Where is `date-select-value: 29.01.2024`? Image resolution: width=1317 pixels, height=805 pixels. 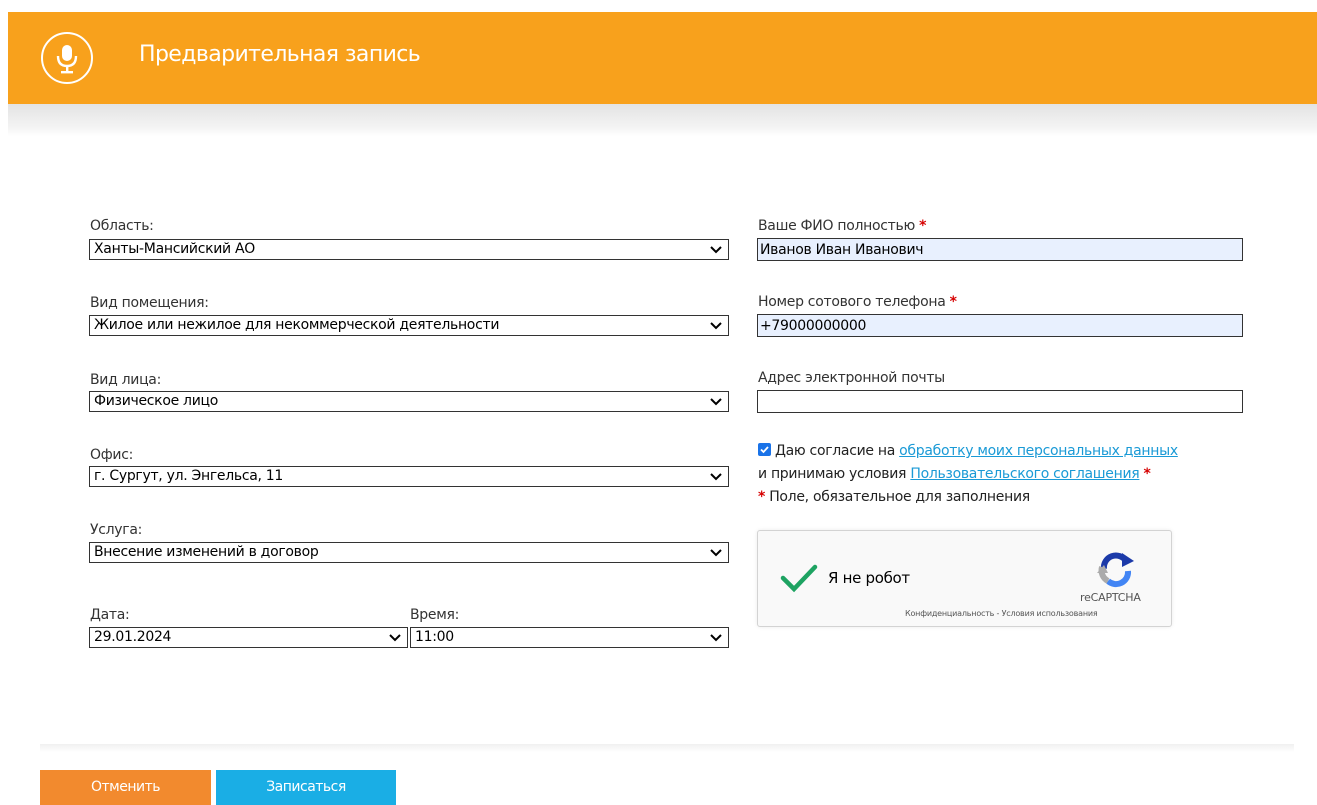
date-select-value: 29.01.2024 is located at coordinates (133, 637).